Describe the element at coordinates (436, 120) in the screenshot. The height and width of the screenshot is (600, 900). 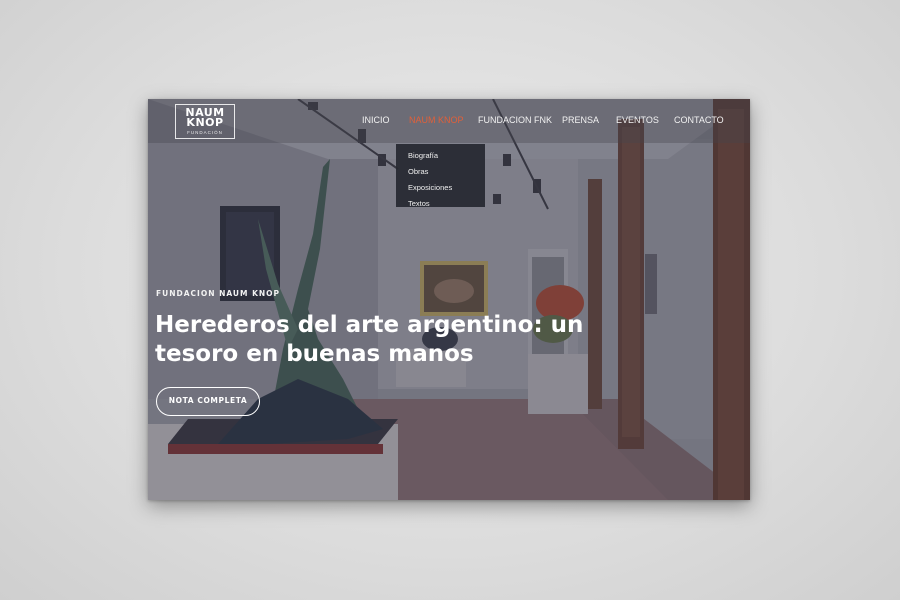
I see `nav-item-naum-knop: NAUM KNOP` at that location.